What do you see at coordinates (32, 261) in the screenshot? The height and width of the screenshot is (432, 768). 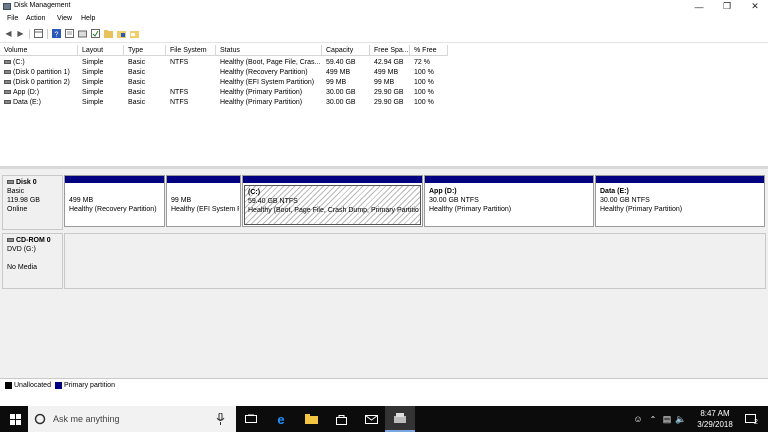 I see `cdrom-0-label: CD-ROM 0 DVD (G:) No Media` at bounding box center [32, 261].